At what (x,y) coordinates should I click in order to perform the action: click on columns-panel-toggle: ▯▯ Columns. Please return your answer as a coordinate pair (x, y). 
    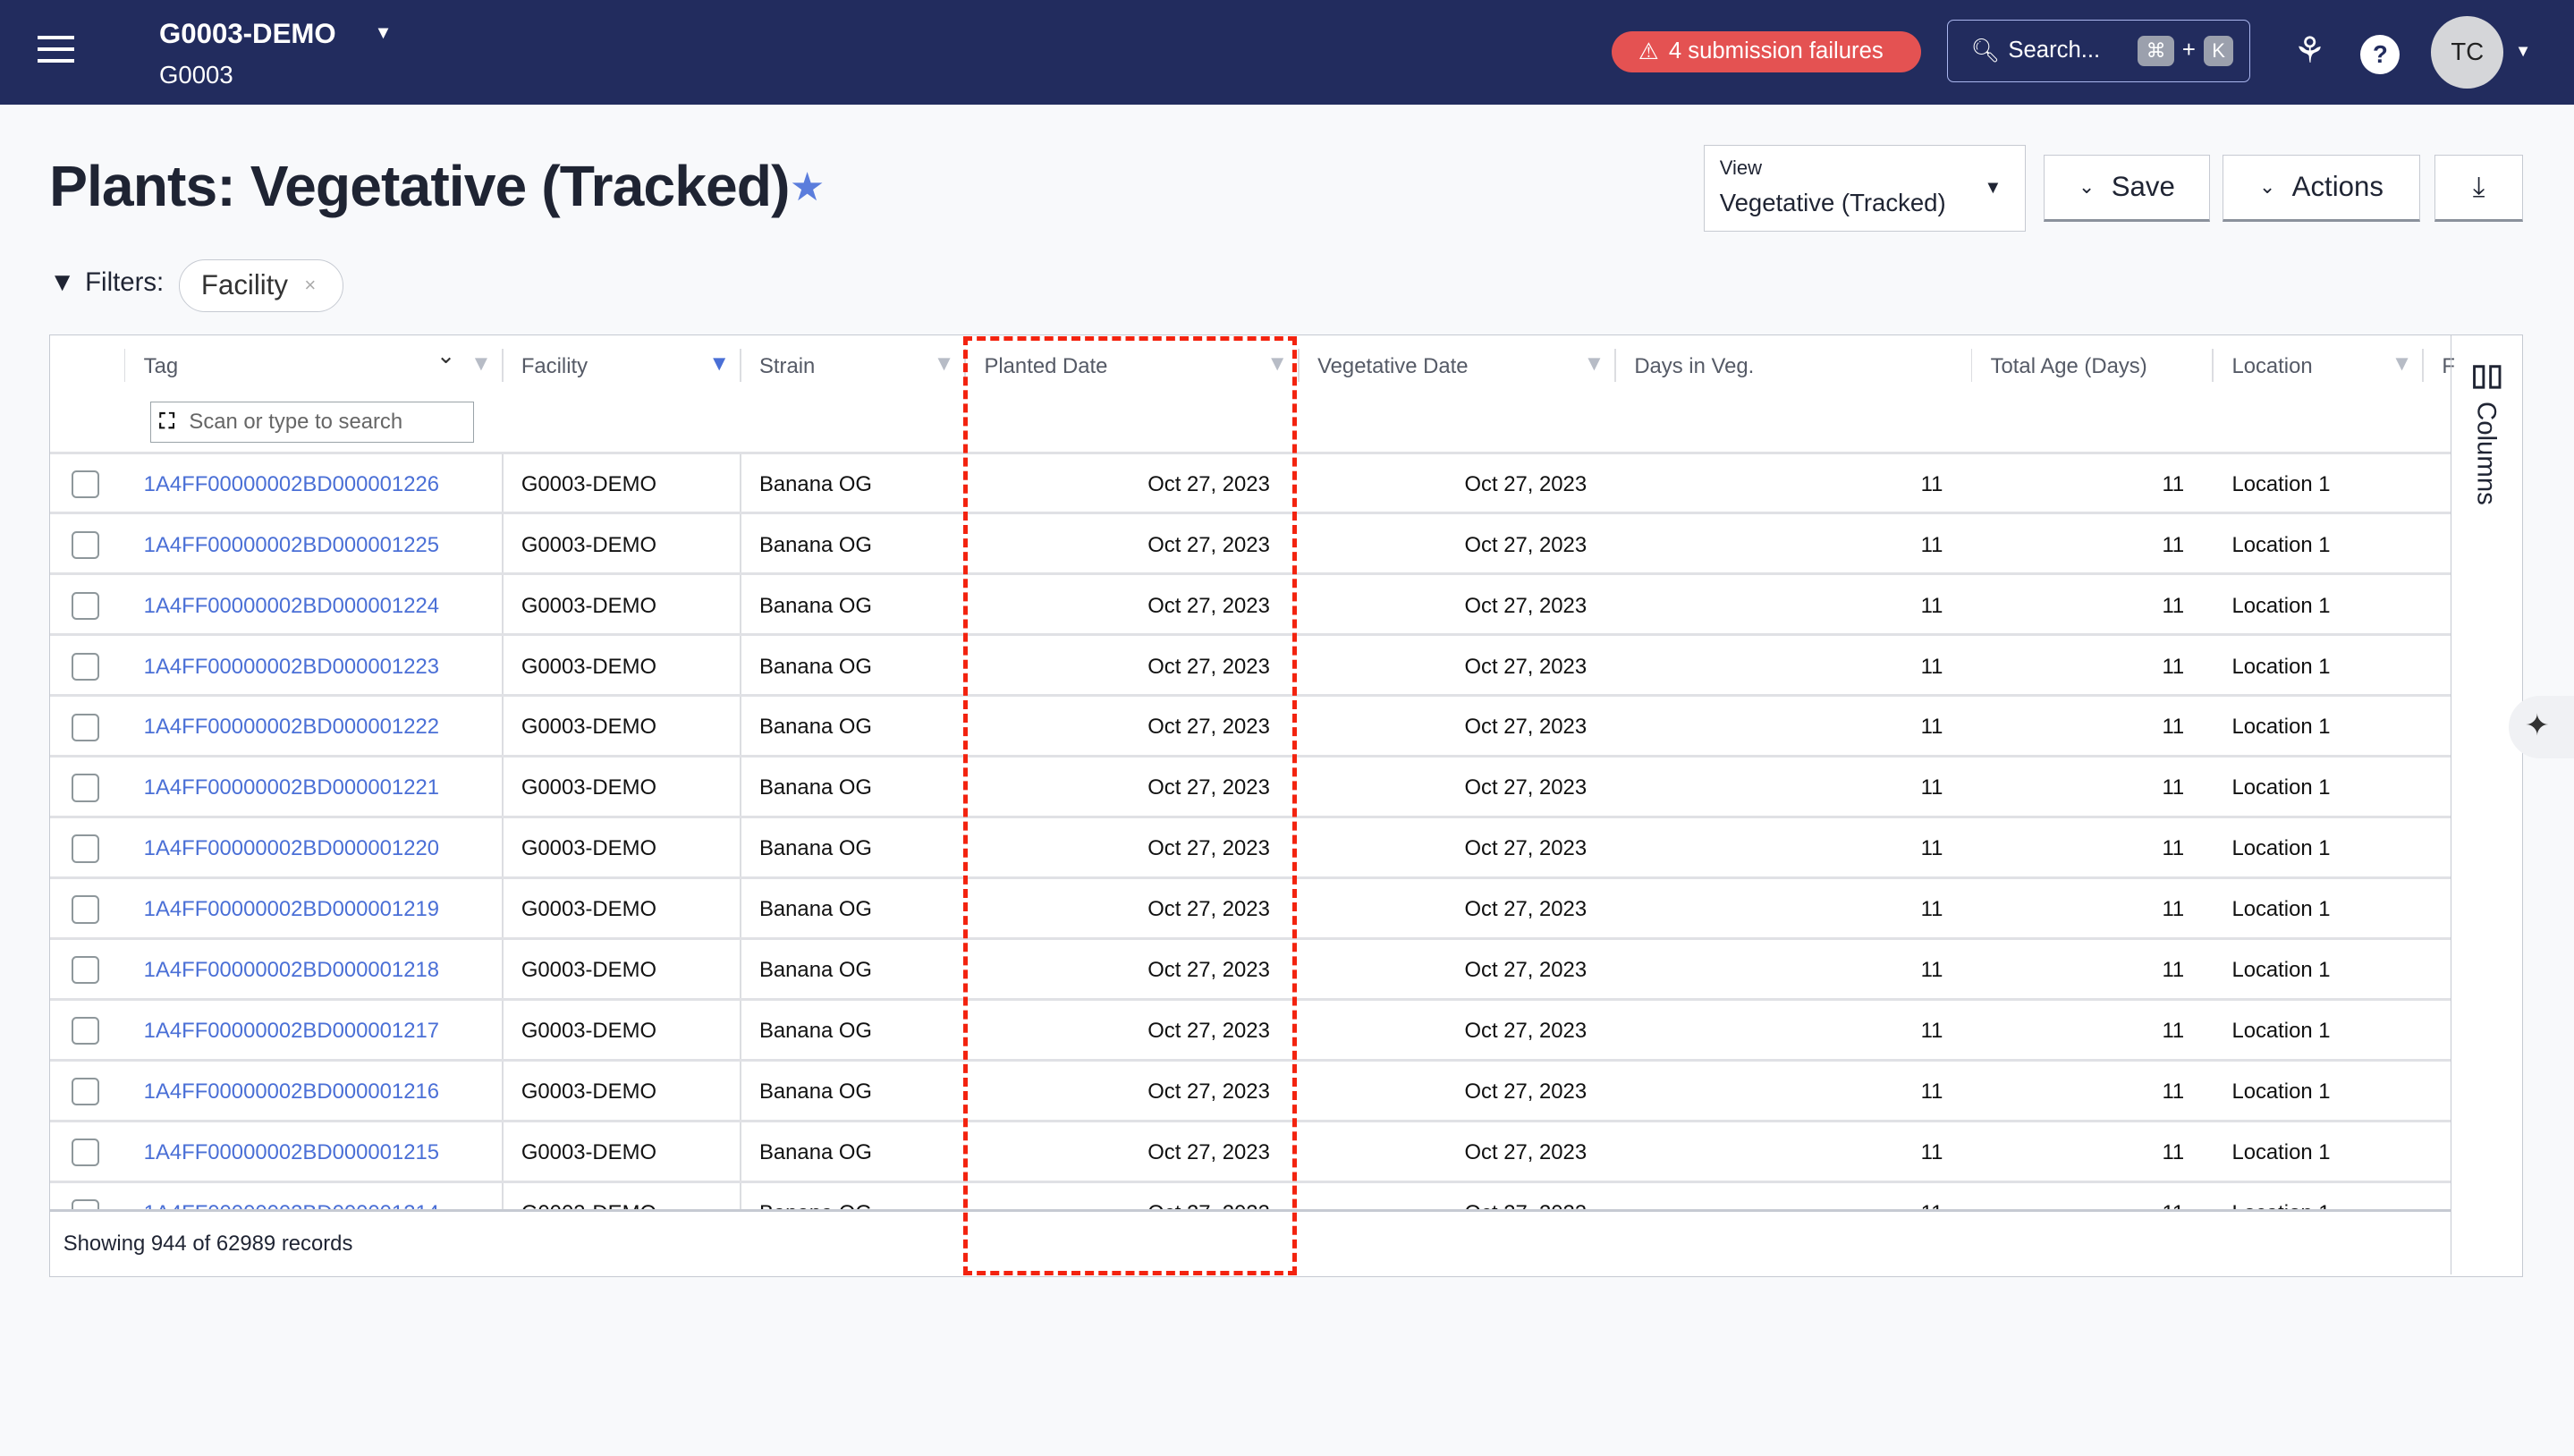
    Looking at the image, I should click on (2486, 805).